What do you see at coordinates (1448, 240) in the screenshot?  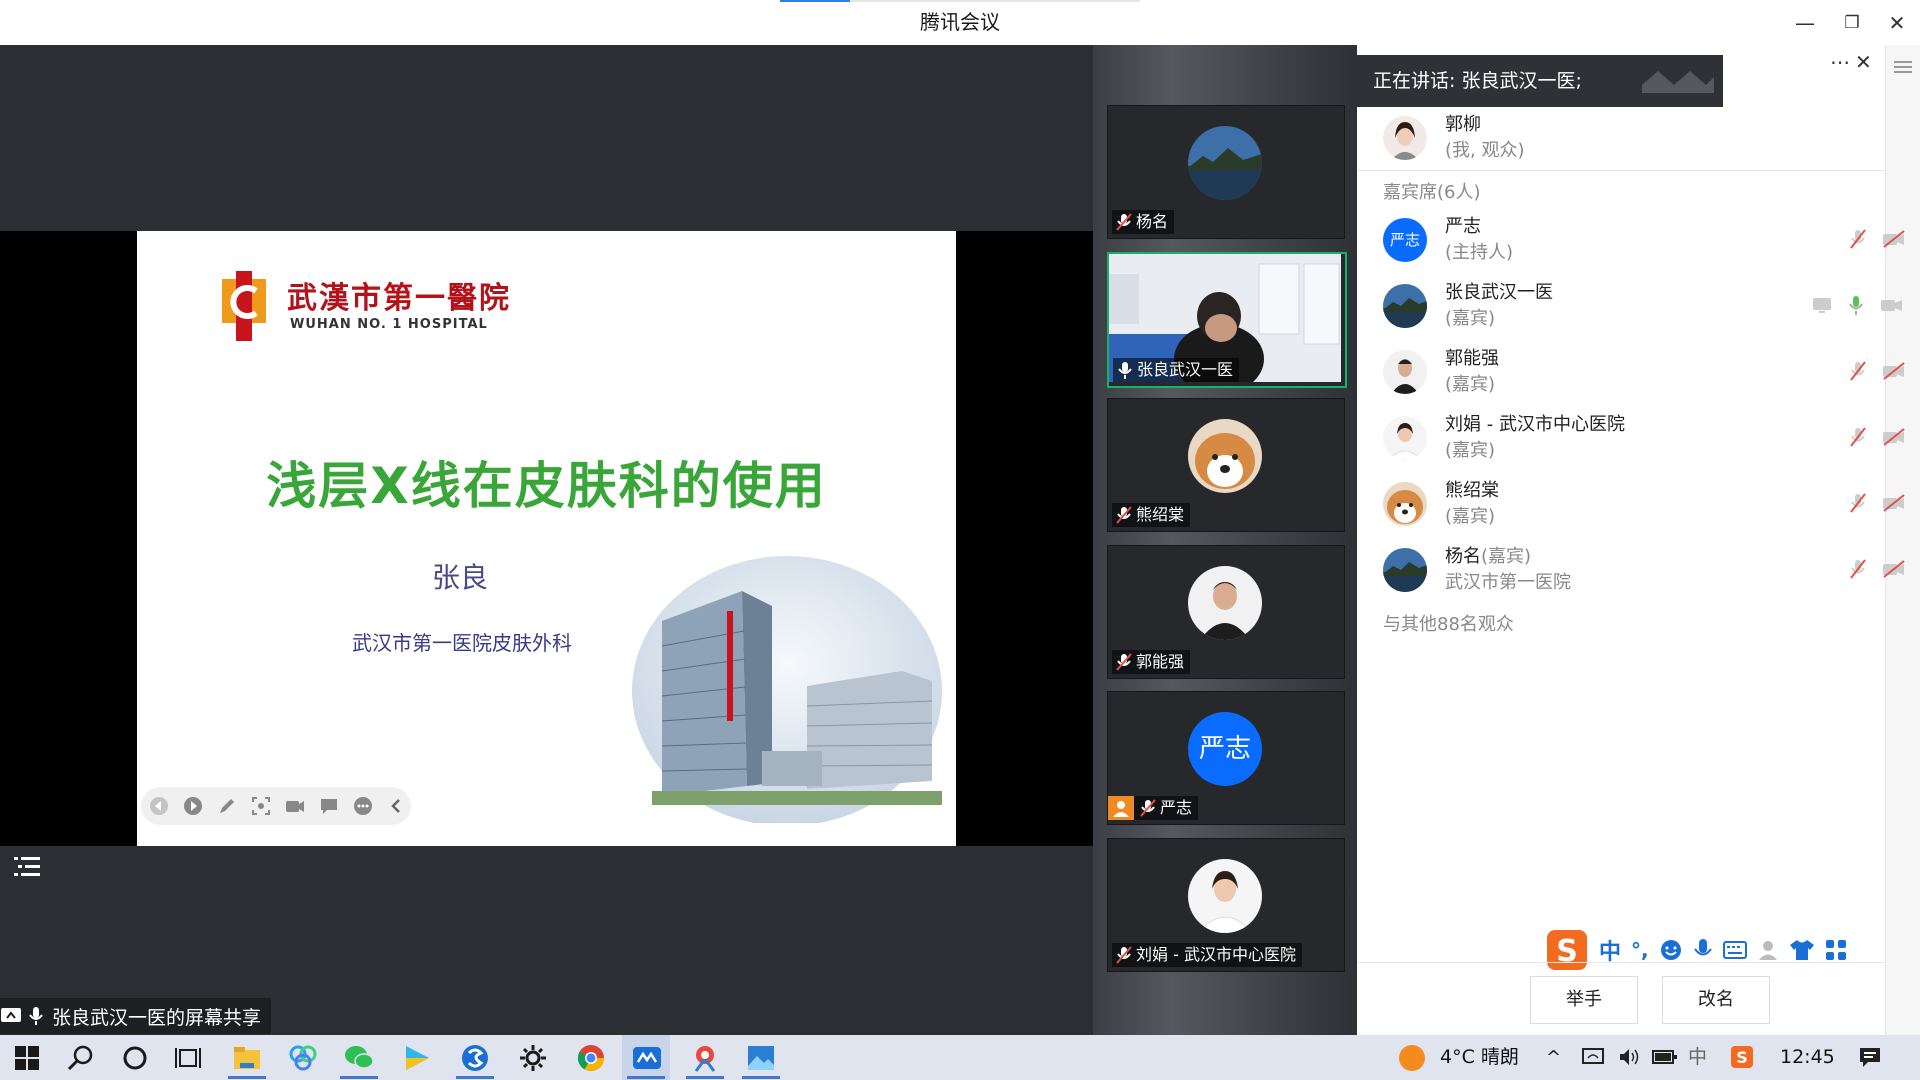 I see `participant-item: 严志 严志 (主持人)` at bounding box center [1448, 240].